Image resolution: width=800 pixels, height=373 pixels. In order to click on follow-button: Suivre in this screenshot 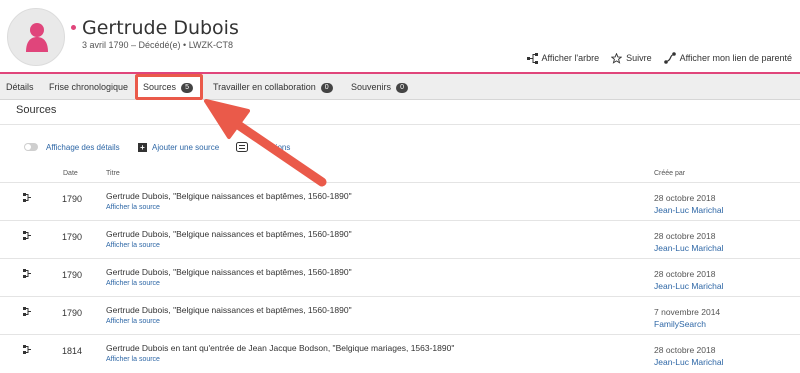, I will do `click(631, 58)`.